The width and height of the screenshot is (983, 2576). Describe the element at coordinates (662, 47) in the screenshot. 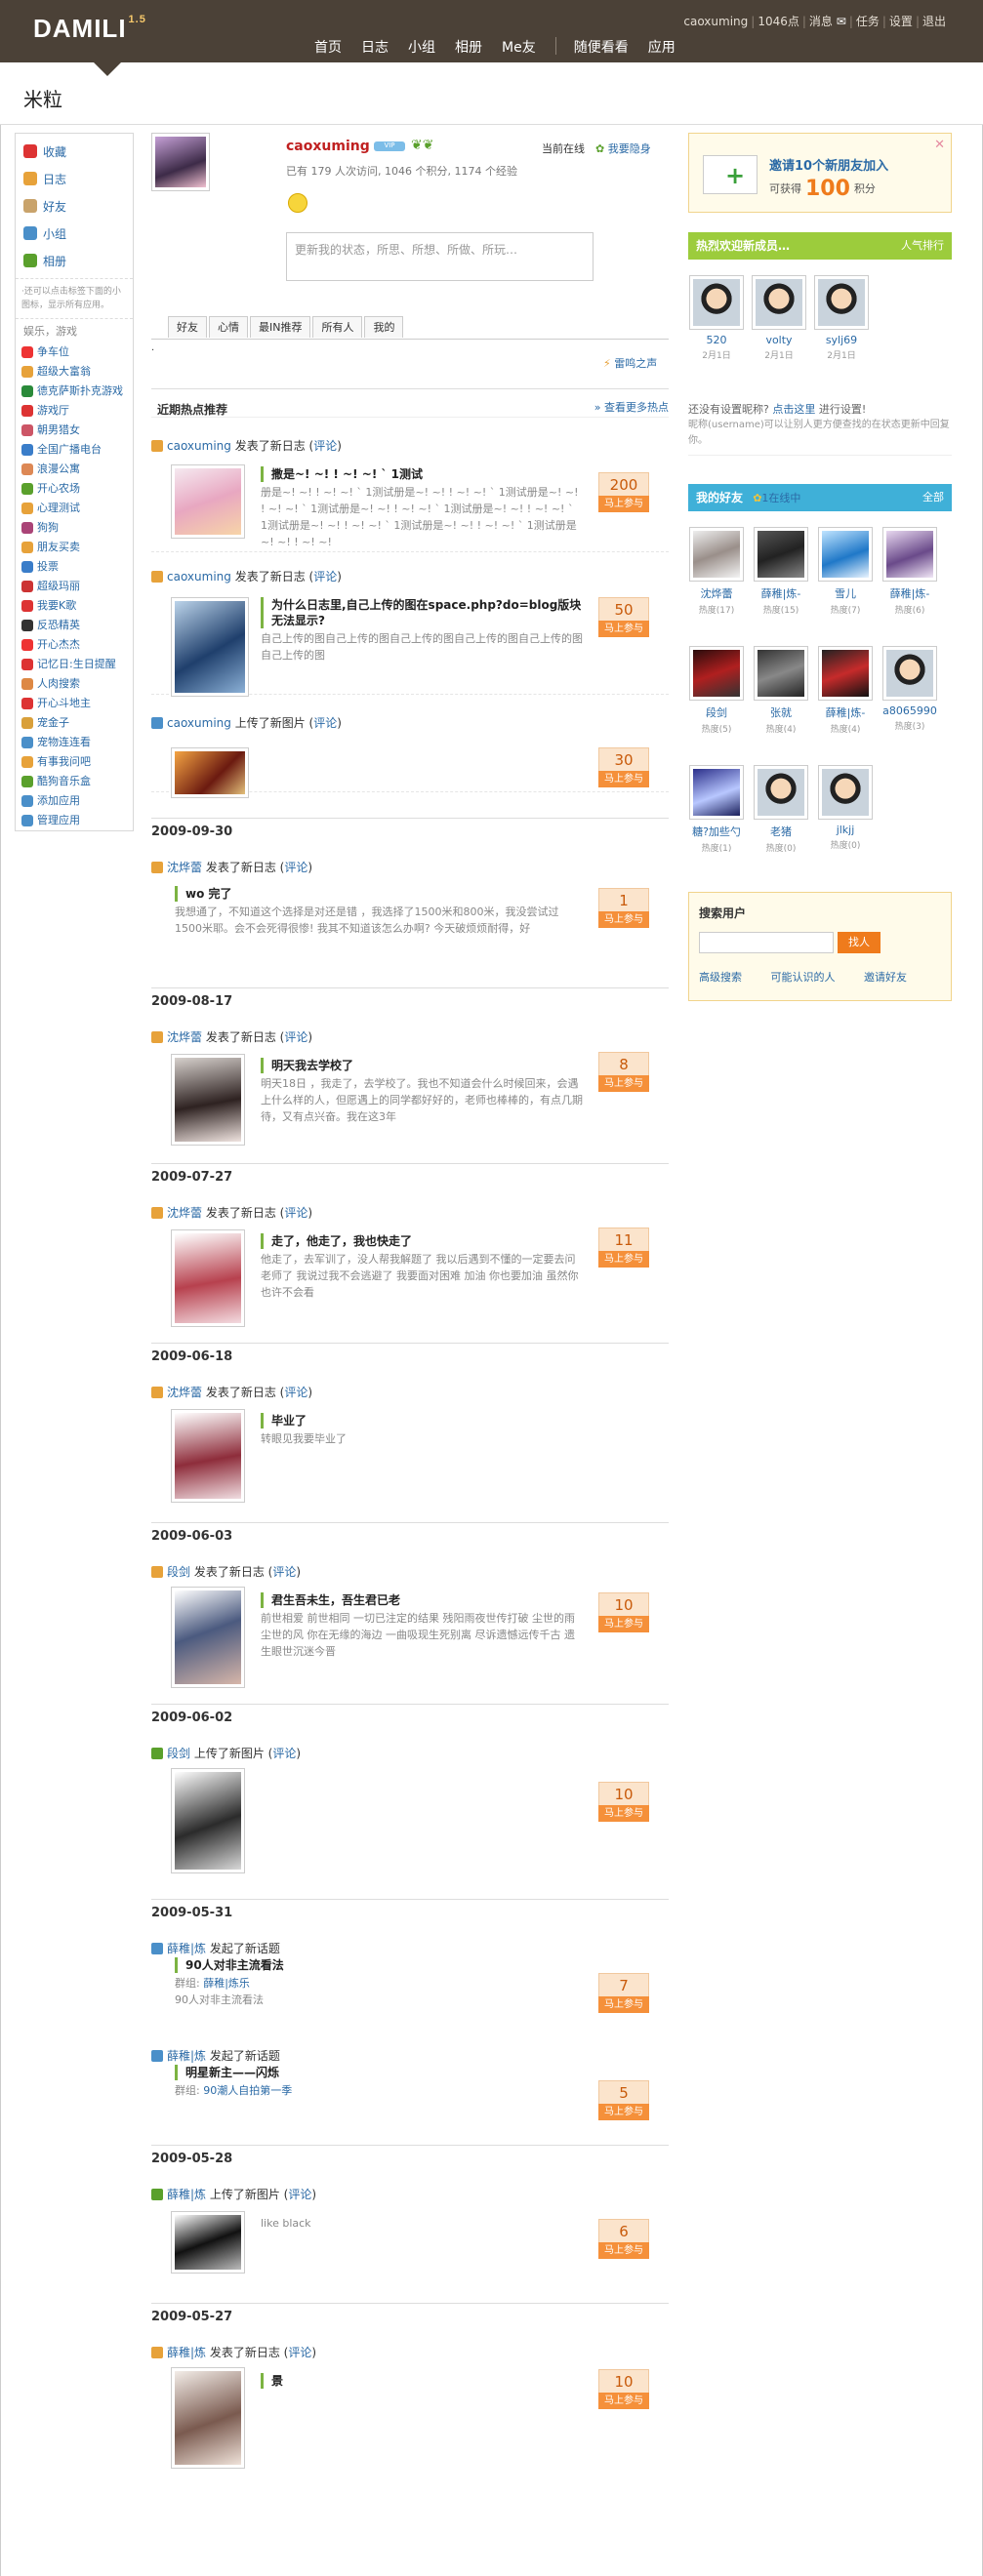

I see `nav-apps: 应用` at that location.